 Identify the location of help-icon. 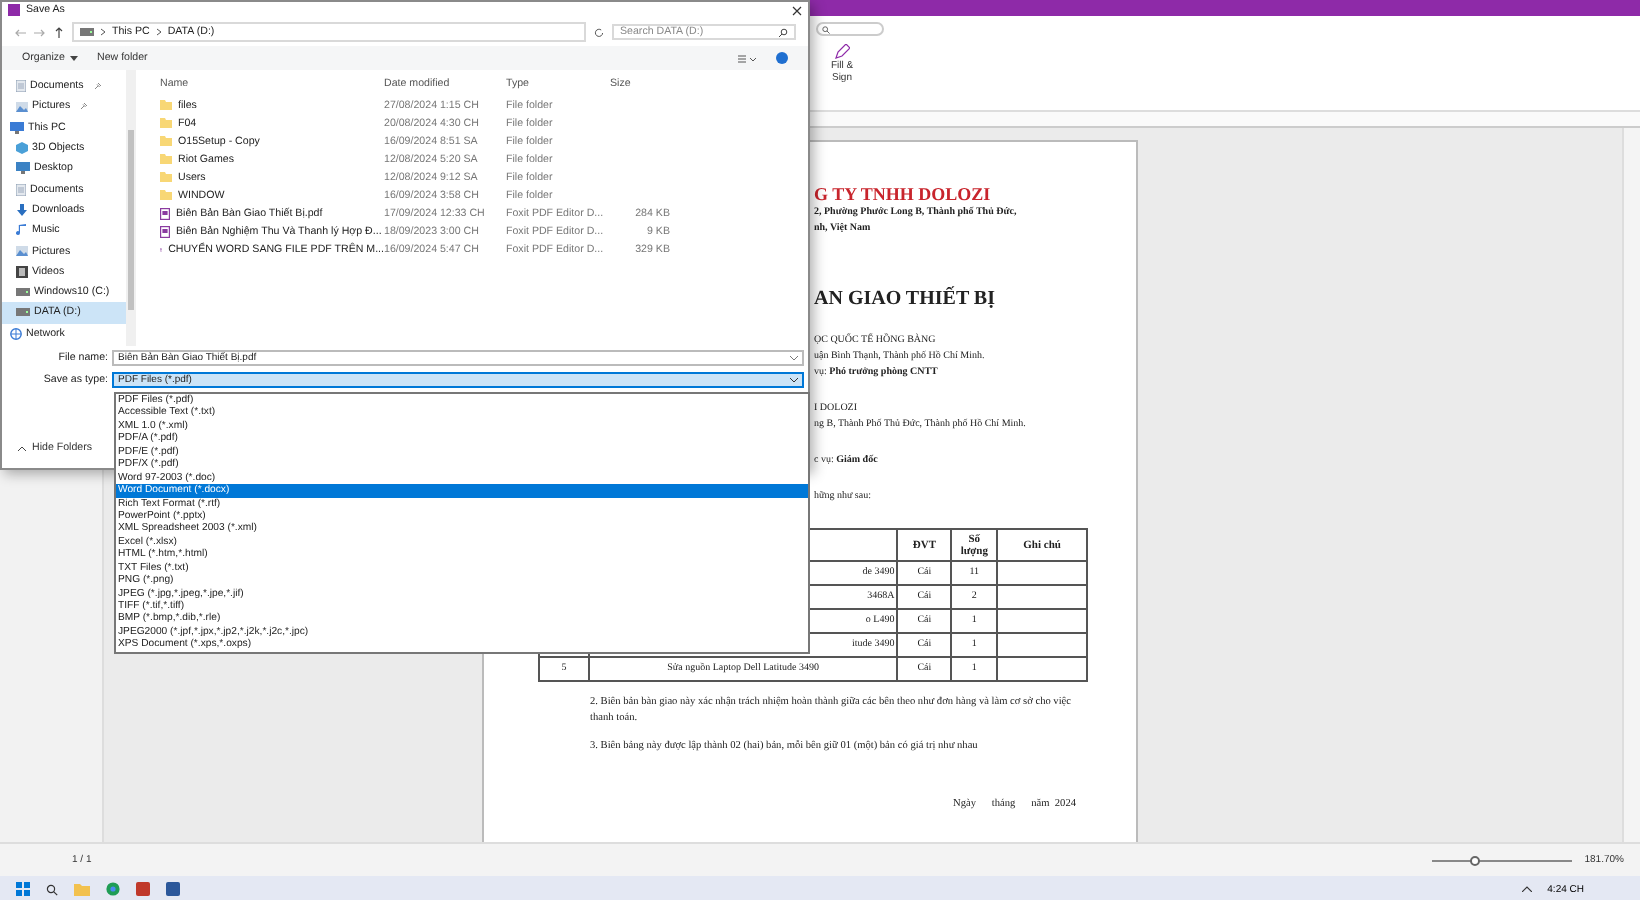
(782, 58).